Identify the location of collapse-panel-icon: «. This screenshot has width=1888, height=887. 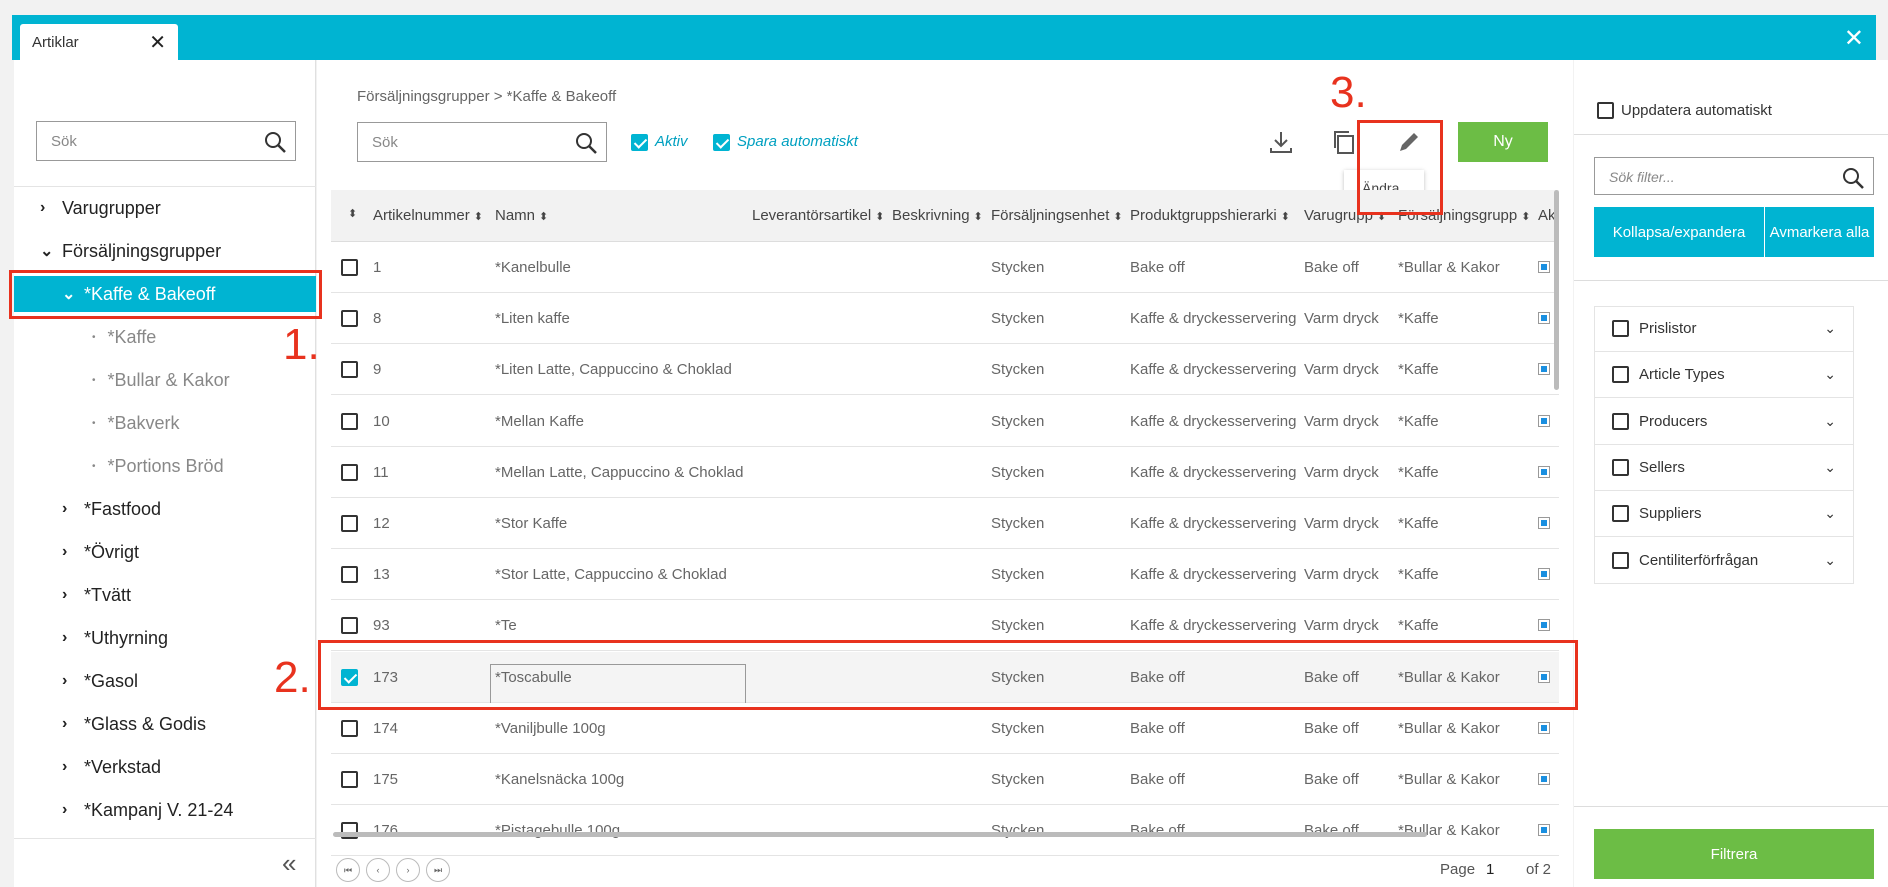
(289, 863).